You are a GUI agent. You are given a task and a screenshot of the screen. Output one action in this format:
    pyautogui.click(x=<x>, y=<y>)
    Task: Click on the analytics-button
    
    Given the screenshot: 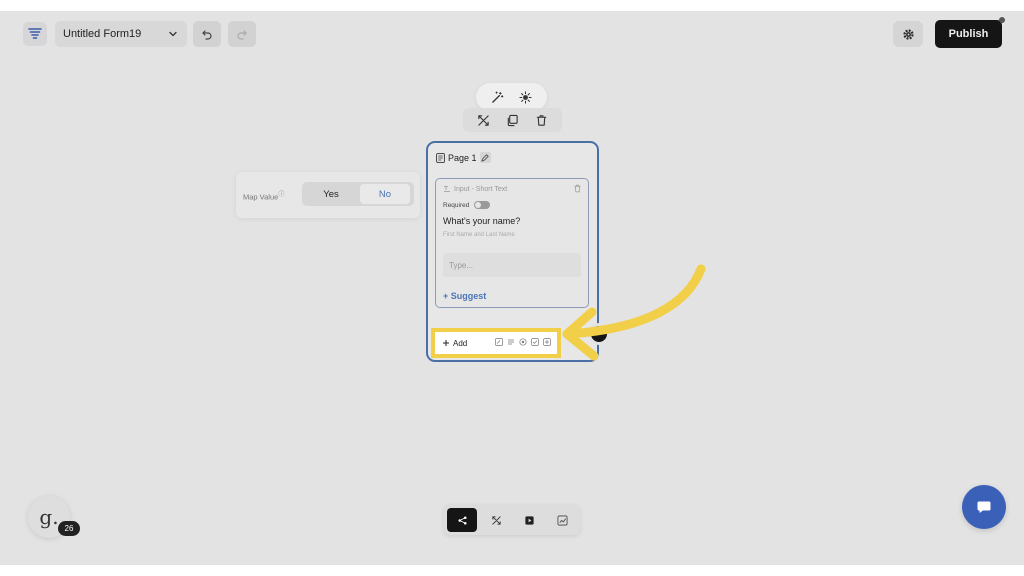 What is the action you would take?
    pyautogui.click(x=562, y=520)
    